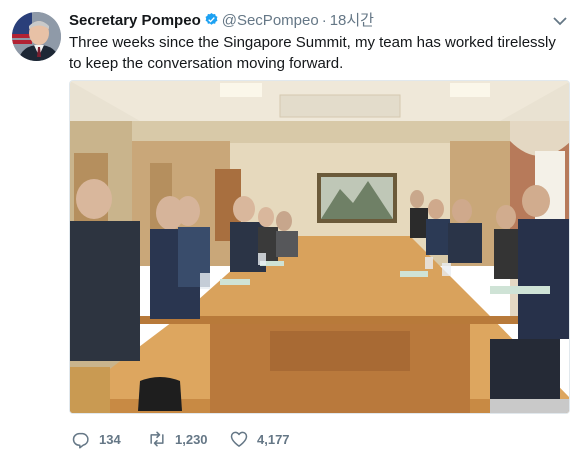 The image size is (580, 458). I want to click on retweet-count: 1,230, so click(191, 439).